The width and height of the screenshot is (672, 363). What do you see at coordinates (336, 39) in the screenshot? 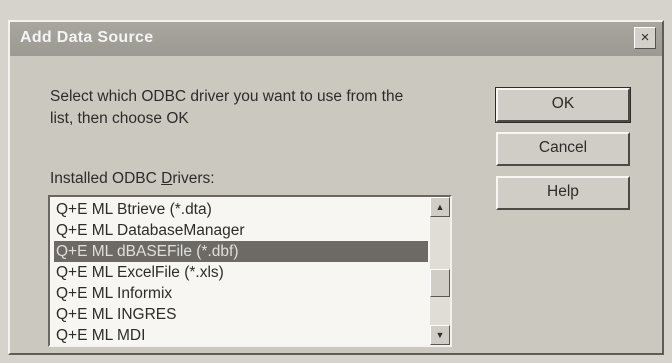
I see `title-bar: Add Data Source ×` at bounding box center [336, 39].